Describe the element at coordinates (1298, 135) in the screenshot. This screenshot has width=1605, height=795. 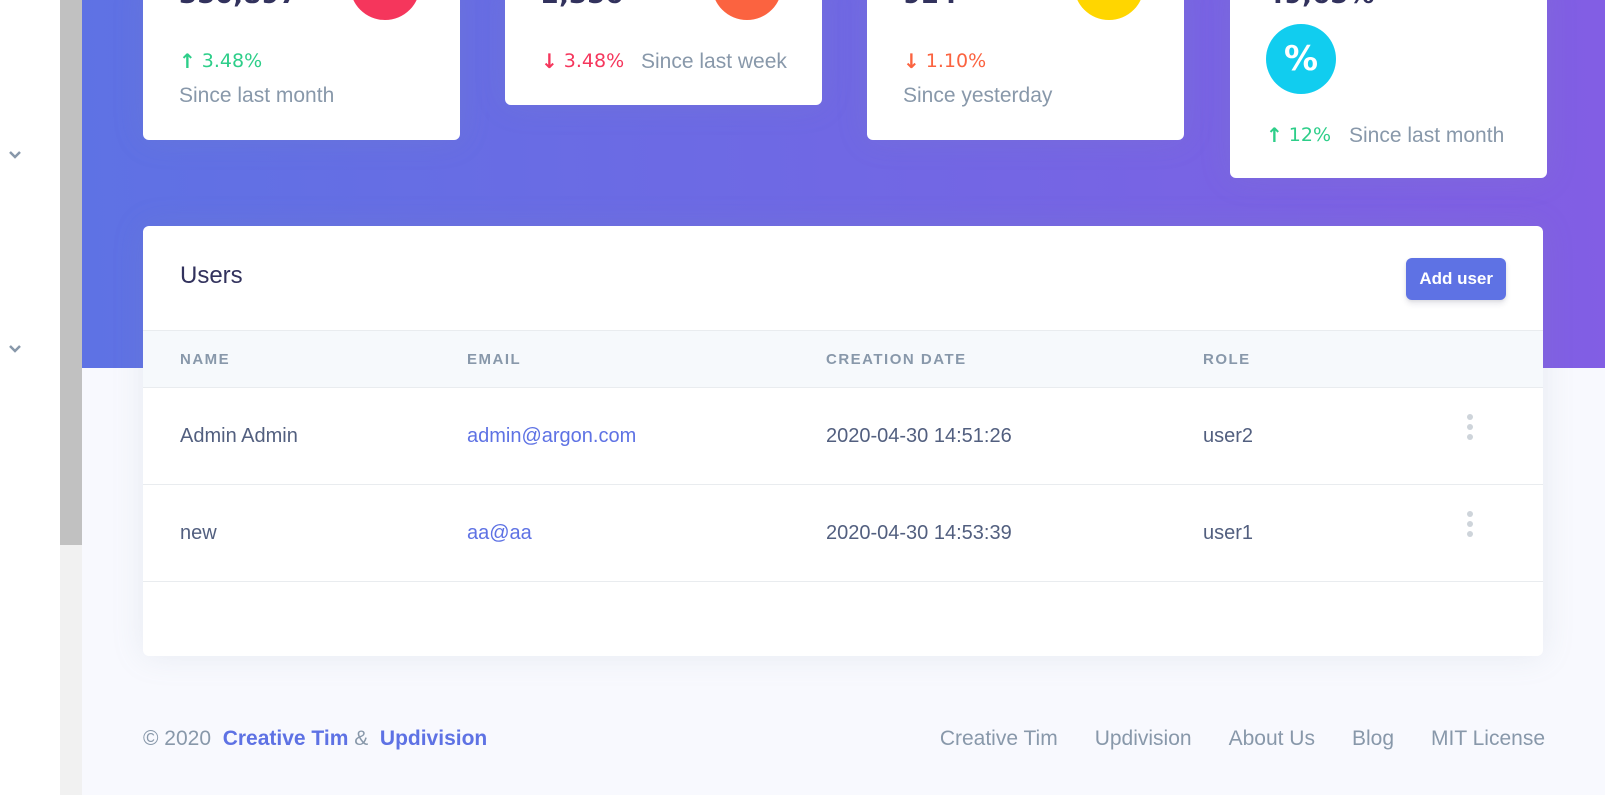
I see `stat-change: ↑ 12%` at that location.